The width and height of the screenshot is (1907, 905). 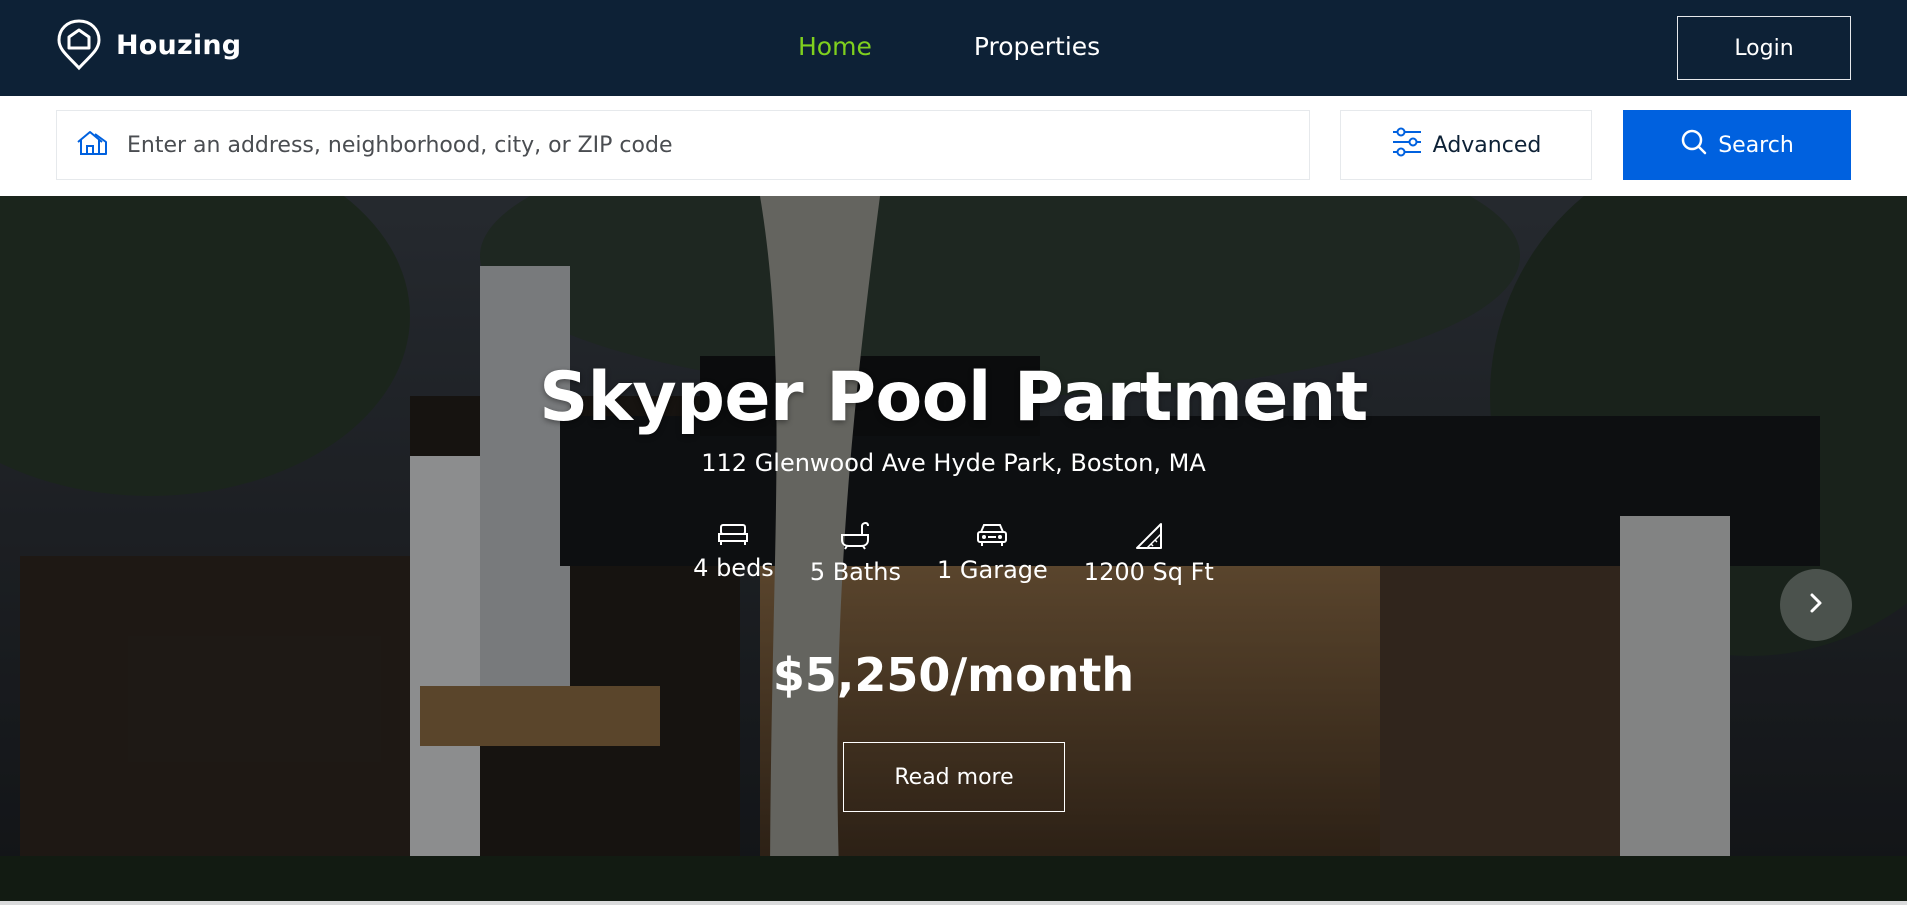 I want to click on slider-next-button, so click(x=1816, y=605).